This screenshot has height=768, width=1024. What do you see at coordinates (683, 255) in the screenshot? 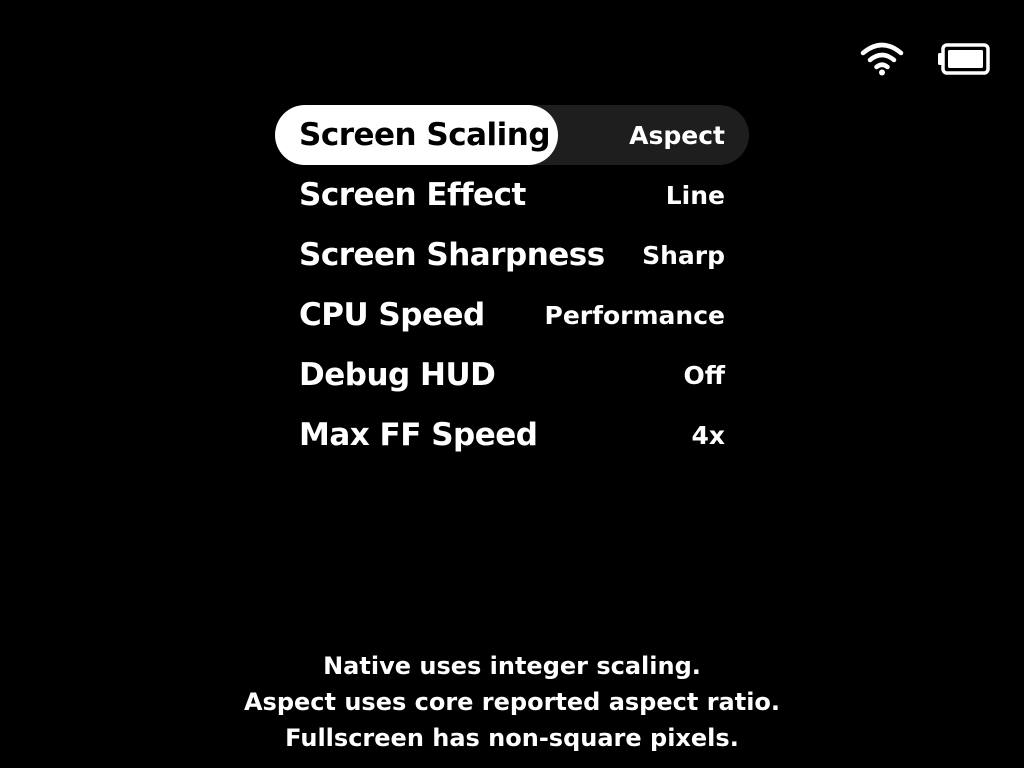
I see `menu-item-value: Sharp` at bounding box center [683, 255].